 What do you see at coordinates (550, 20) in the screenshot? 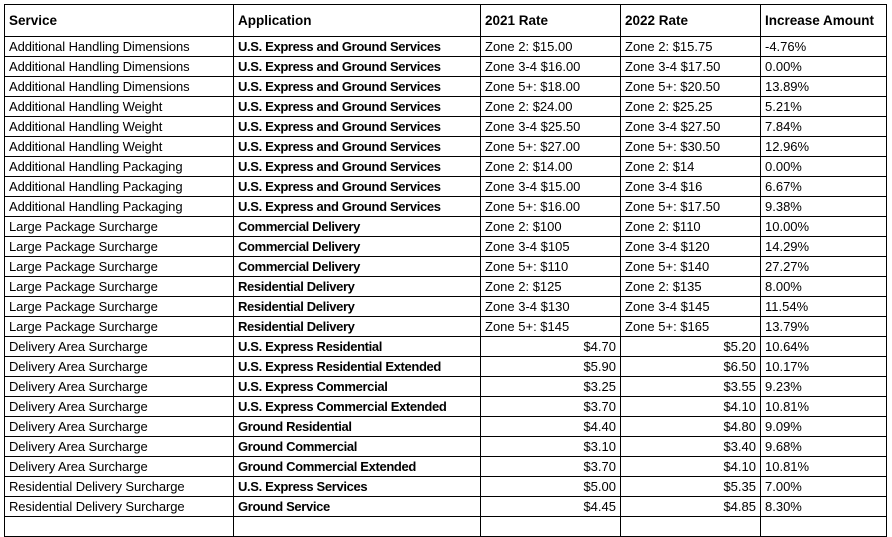
I see `column-header-rate-2021: 2021 Rate` at bounding box center [550, 20].